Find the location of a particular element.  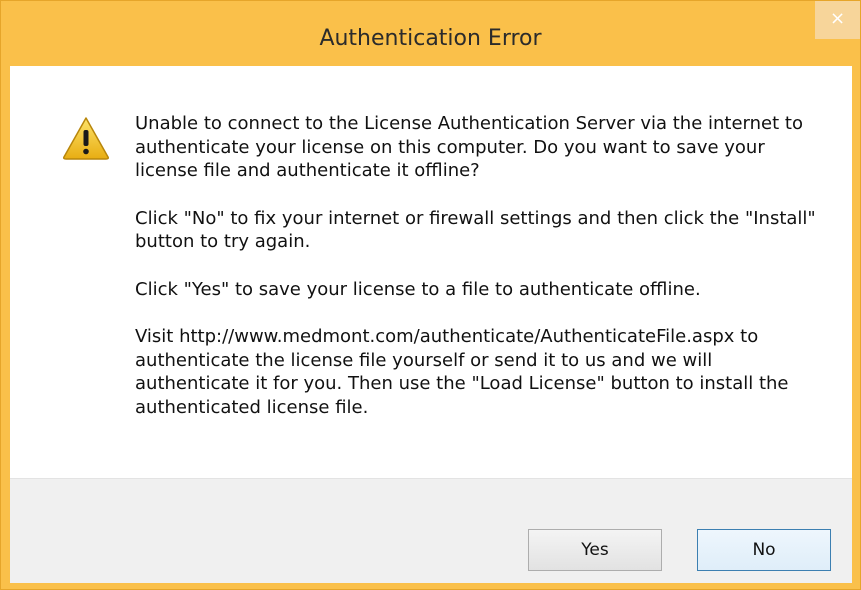

dialog-title: Authentication Error is located at coordinates (430, 38).